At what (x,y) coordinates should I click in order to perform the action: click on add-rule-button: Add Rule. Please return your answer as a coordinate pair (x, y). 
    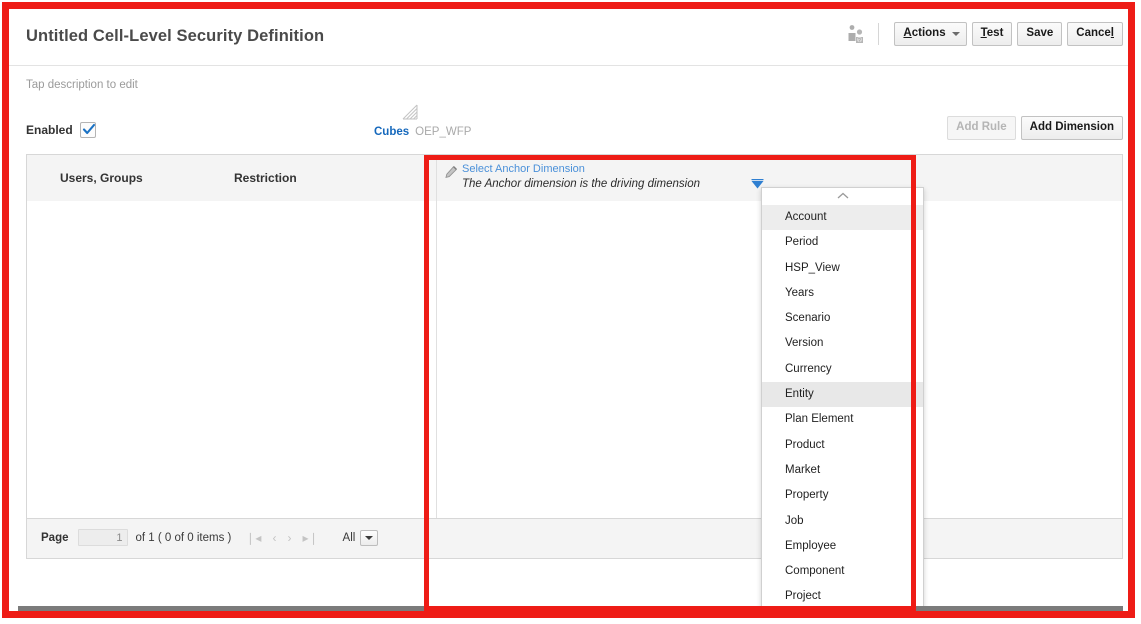
    Looking at the image, I should click on (981, 128).